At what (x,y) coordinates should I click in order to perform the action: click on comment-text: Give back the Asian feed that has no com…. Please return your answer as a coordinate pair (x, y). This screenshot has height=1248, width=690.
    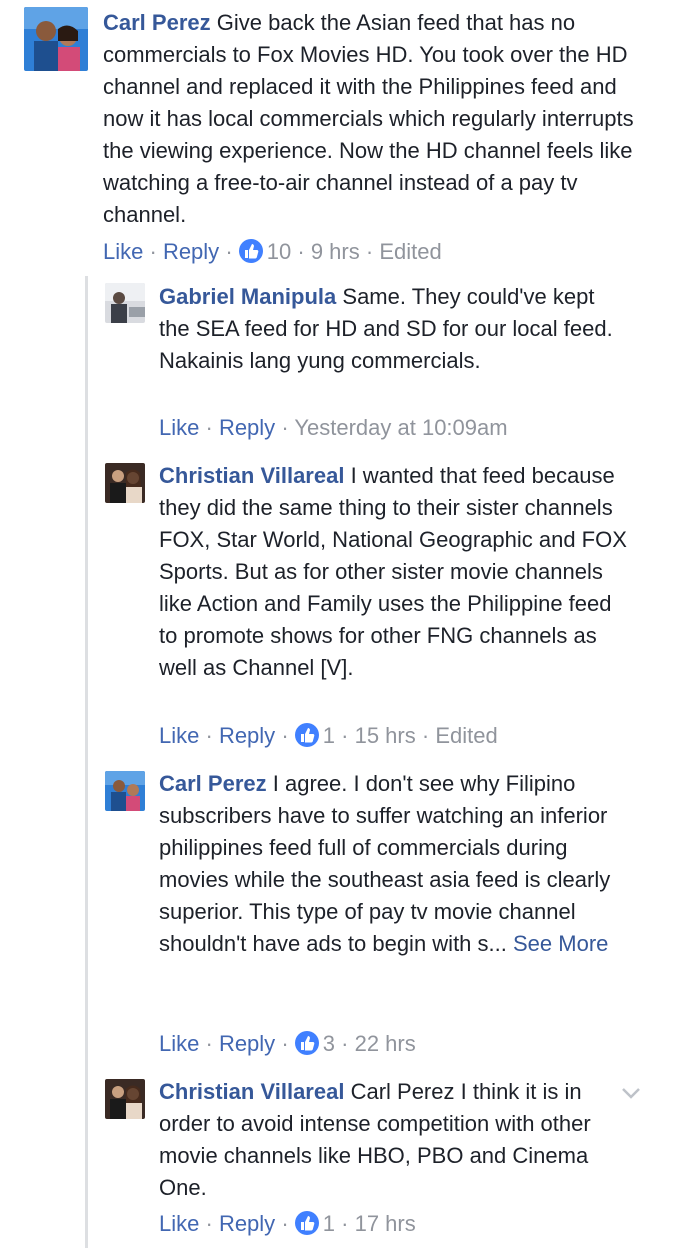
    Looking at the image, I should click on (368, 118).